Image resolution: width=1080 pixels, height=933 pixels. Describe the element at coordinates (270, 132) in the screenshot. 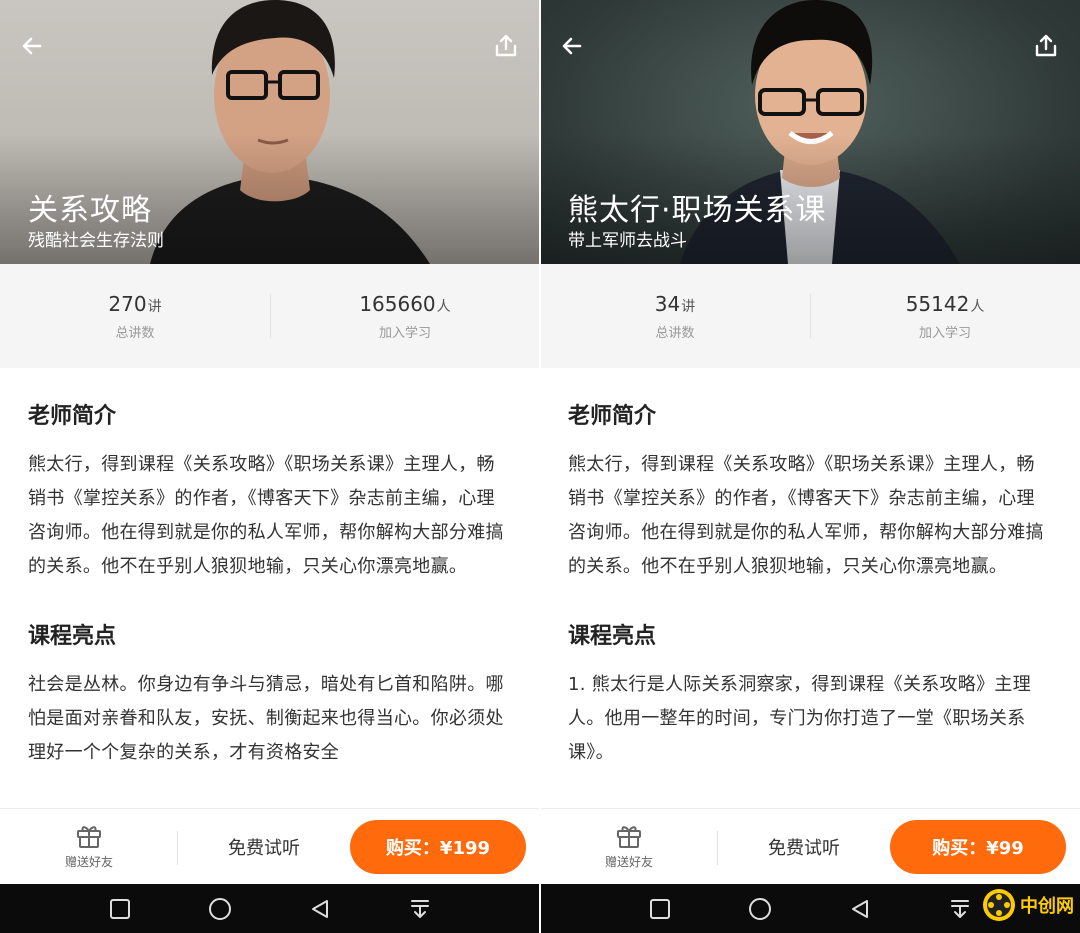

I see `hero-banner: 关系攻略 残酷社会生存法则` at that location.